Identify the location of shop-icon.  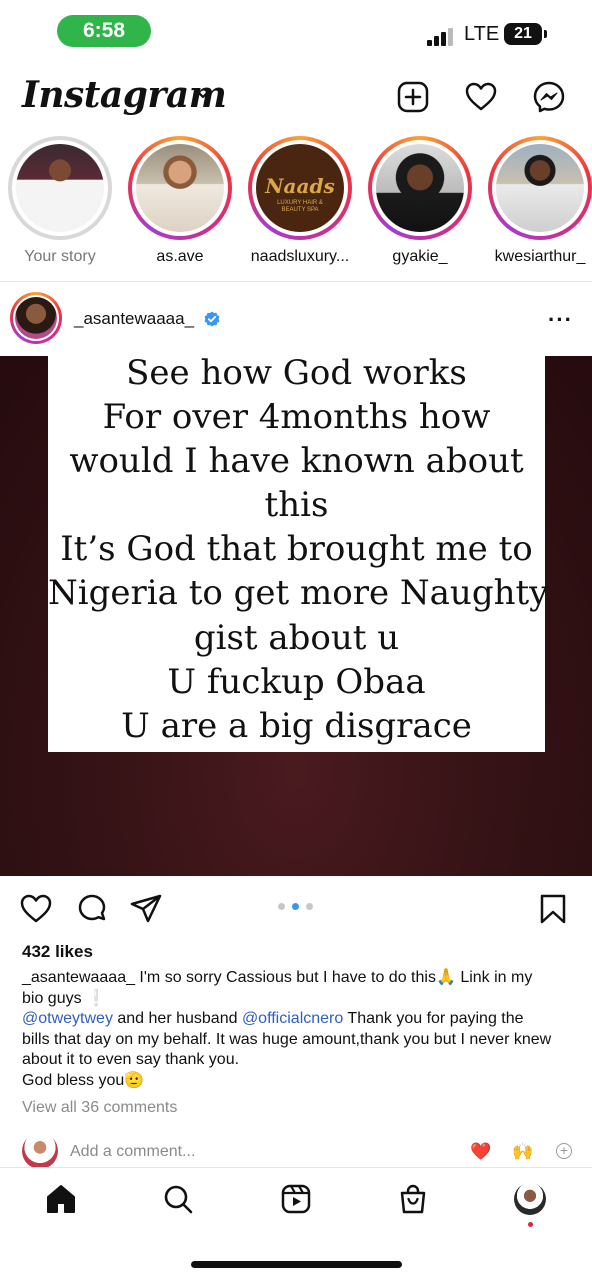
(413, 1199).